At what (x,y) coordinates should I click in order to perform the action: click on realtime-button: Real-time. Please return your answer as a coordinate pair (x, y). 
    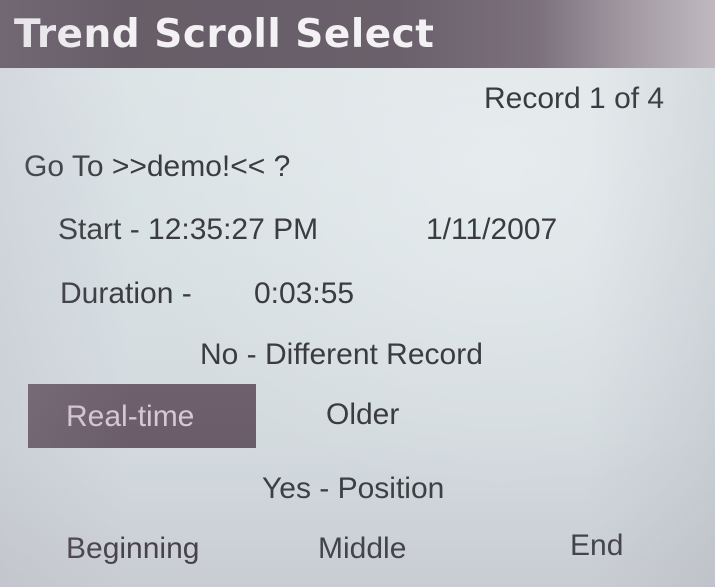
    Looking at the image, I should click on (142, 416).